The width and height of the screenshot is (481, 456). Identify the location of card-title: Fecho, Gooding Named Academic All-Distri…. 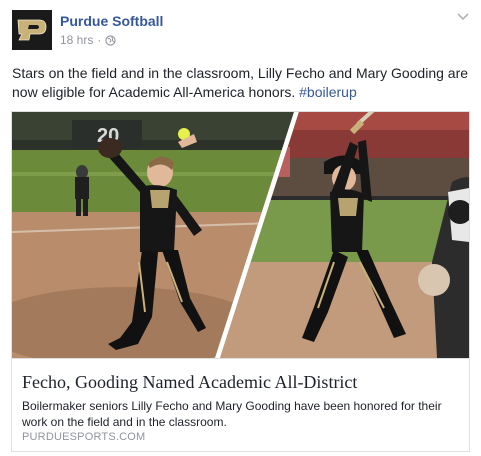
(240, 382).